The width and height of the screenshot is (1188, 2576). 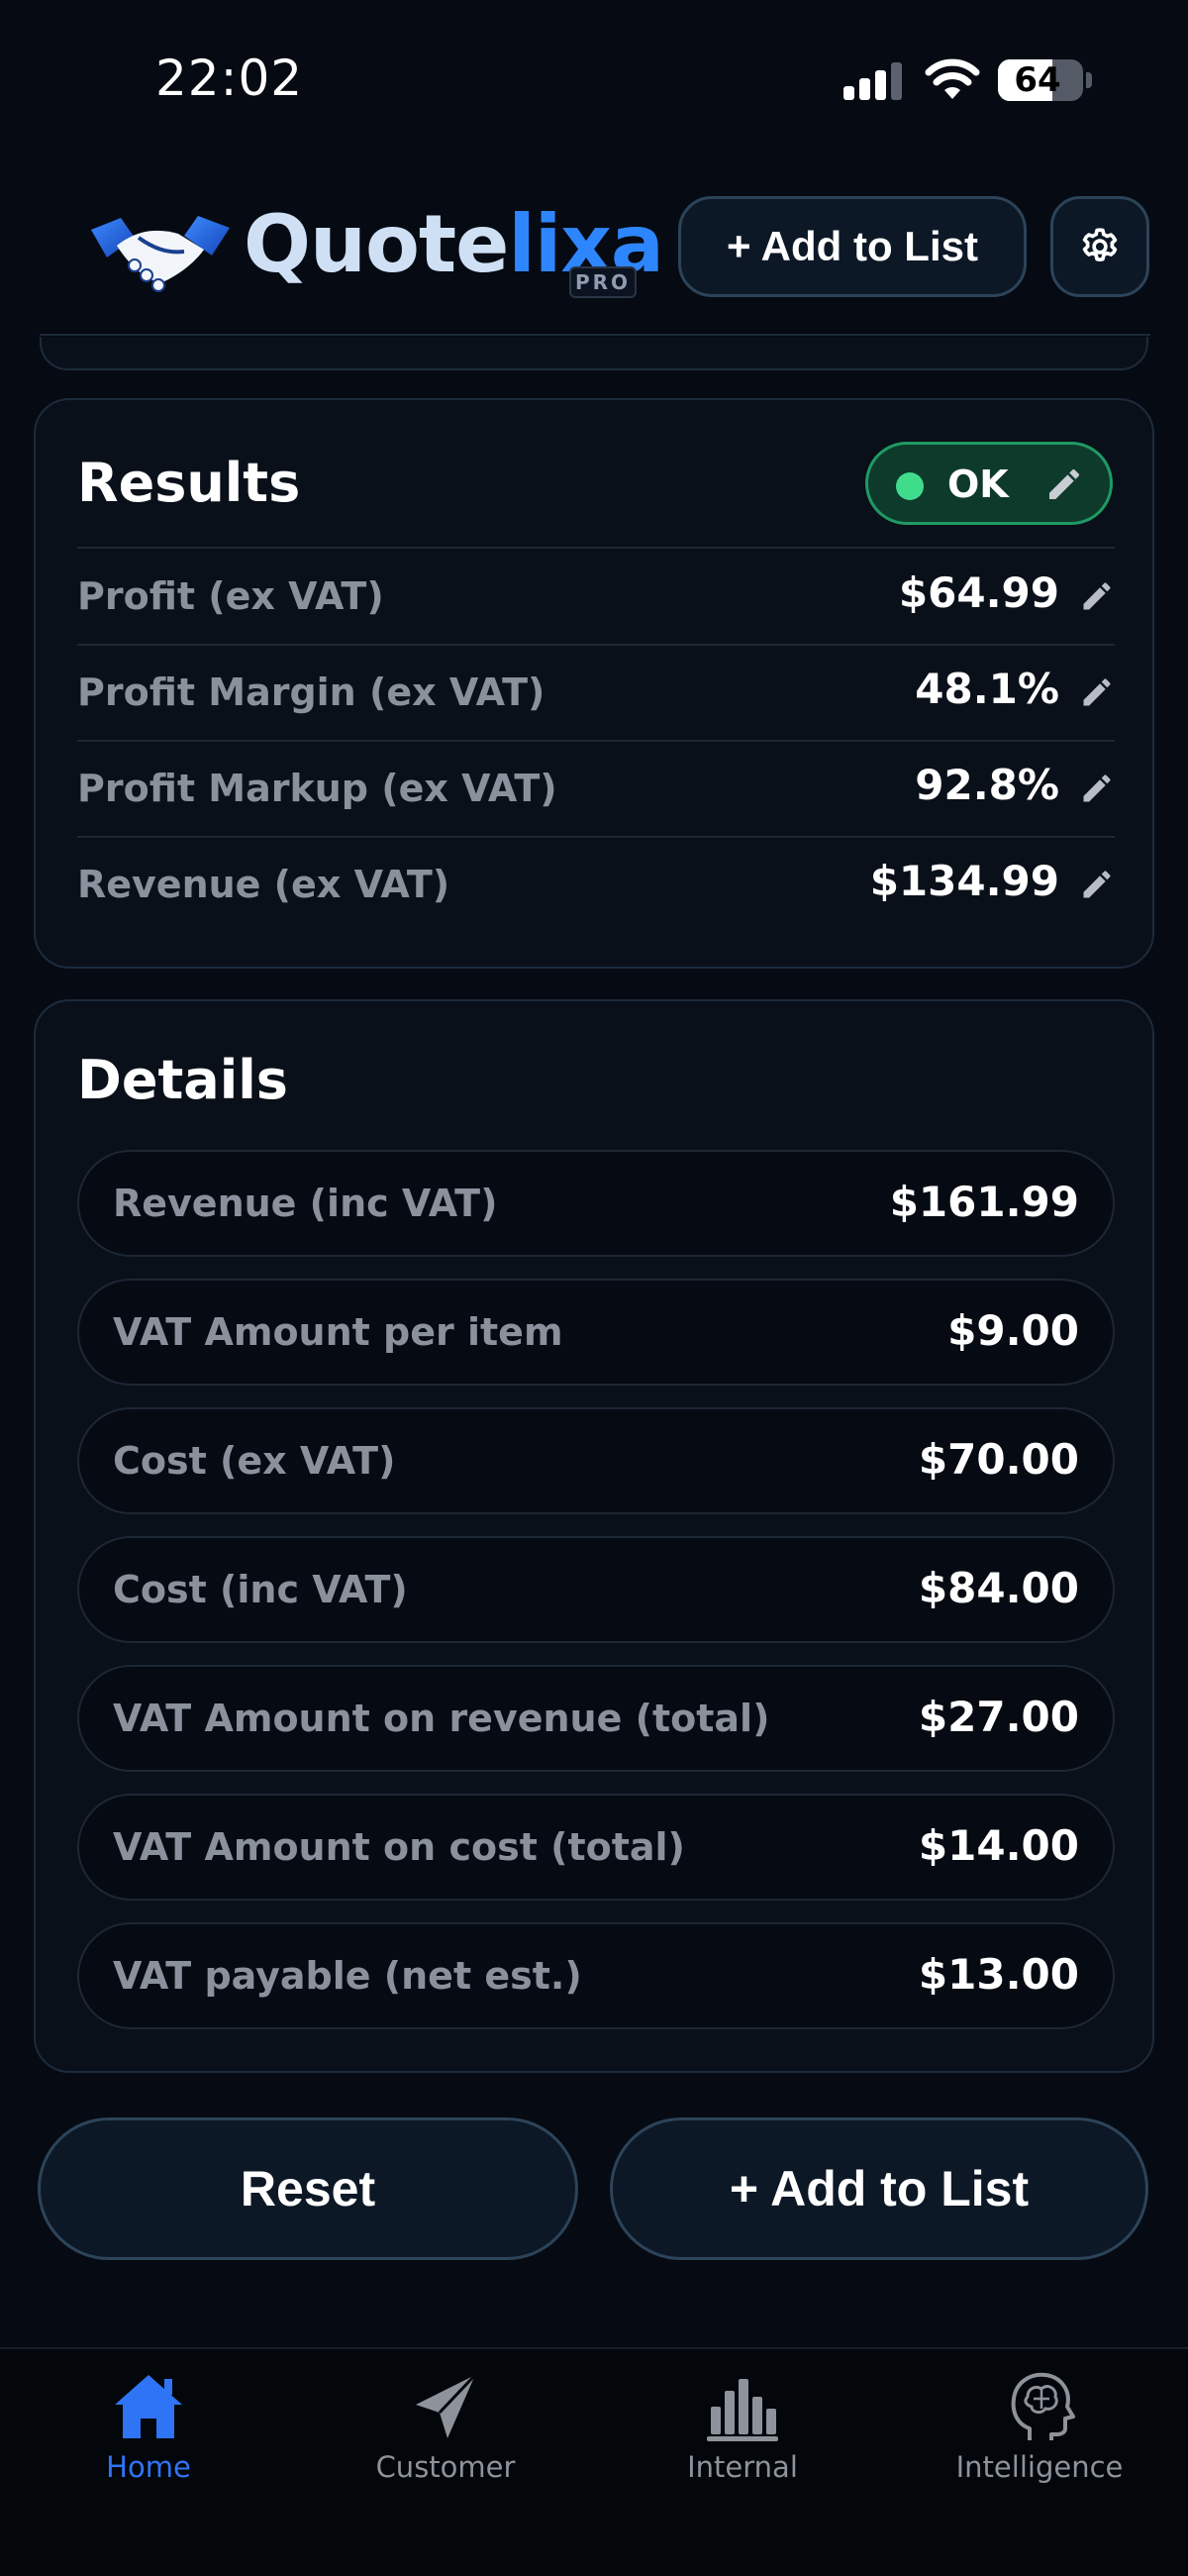 What do you see at coordinates (317, 788) in the screenshot?
I see `result-label: Profit Markup (ex VAT)` at bounding box center [317, 788].